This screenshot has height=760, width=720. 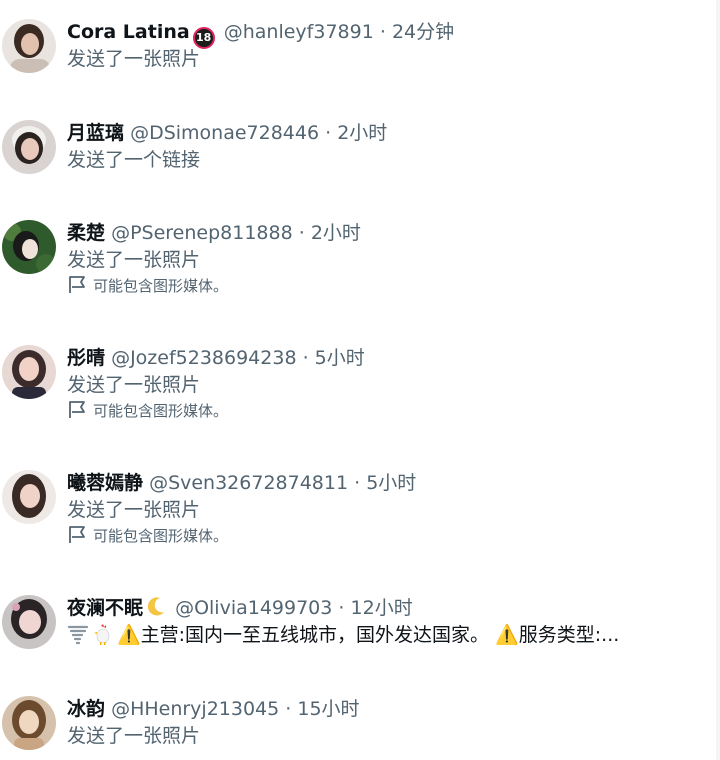 What do you see at coordinates (249, 483) in the screenshot?
I see `handle: @Sven32672874811` at bounding box center [249, 483].